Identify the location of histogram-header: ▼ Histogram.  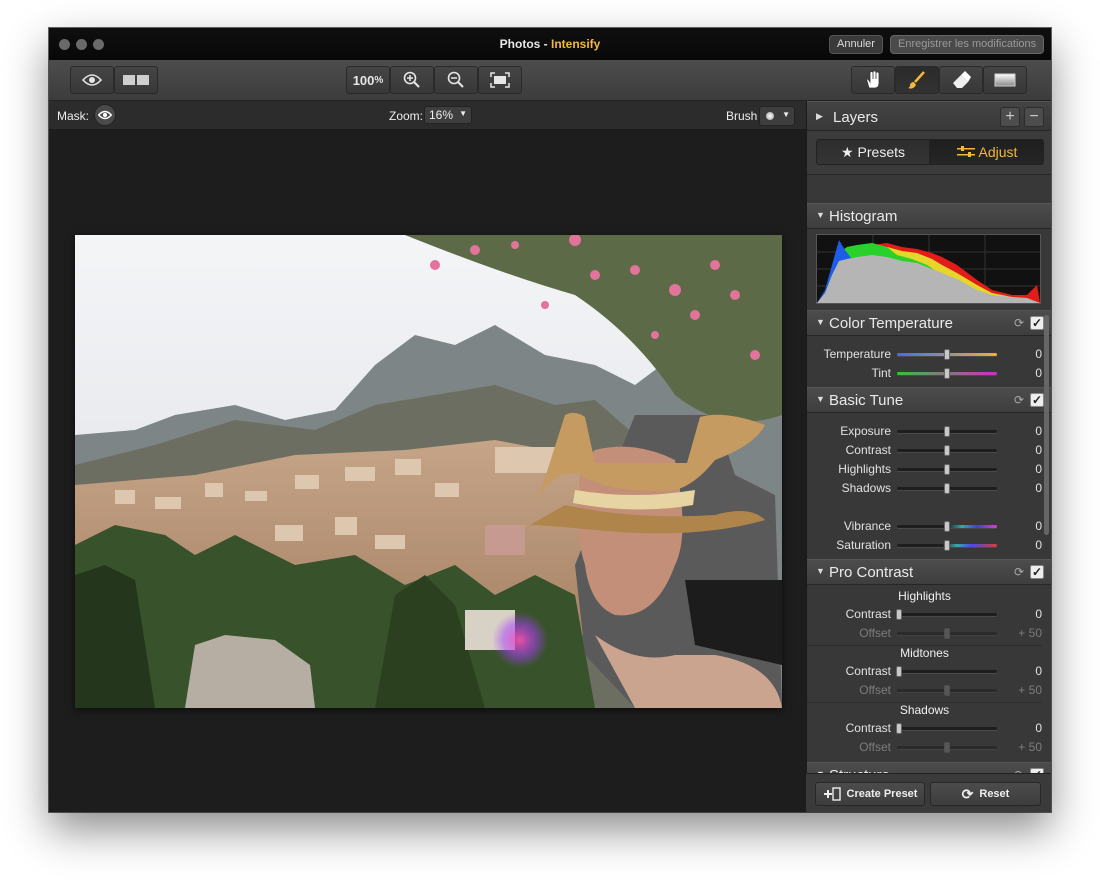
(929, 216).